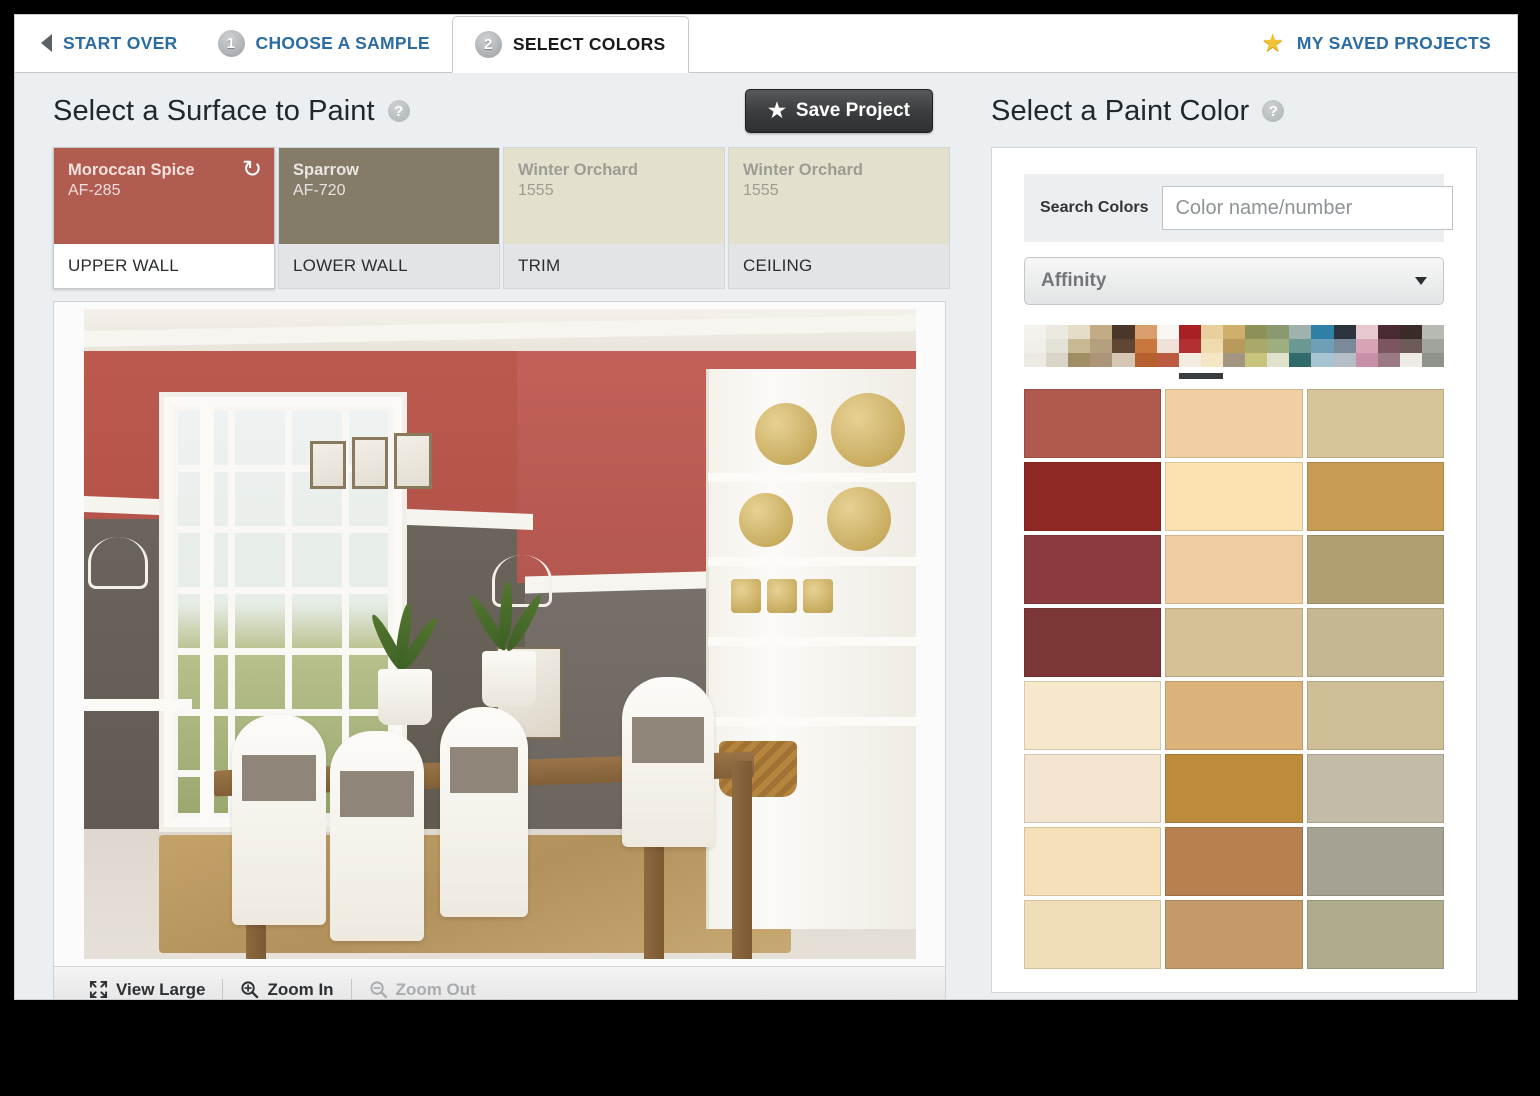 The width and height of the screenshot is (1540, 1096). What do you see at coordinates (1074, 280) in the screenshot?
I see `collection-select-value: Affinity` at bounding box center [1074, 280].